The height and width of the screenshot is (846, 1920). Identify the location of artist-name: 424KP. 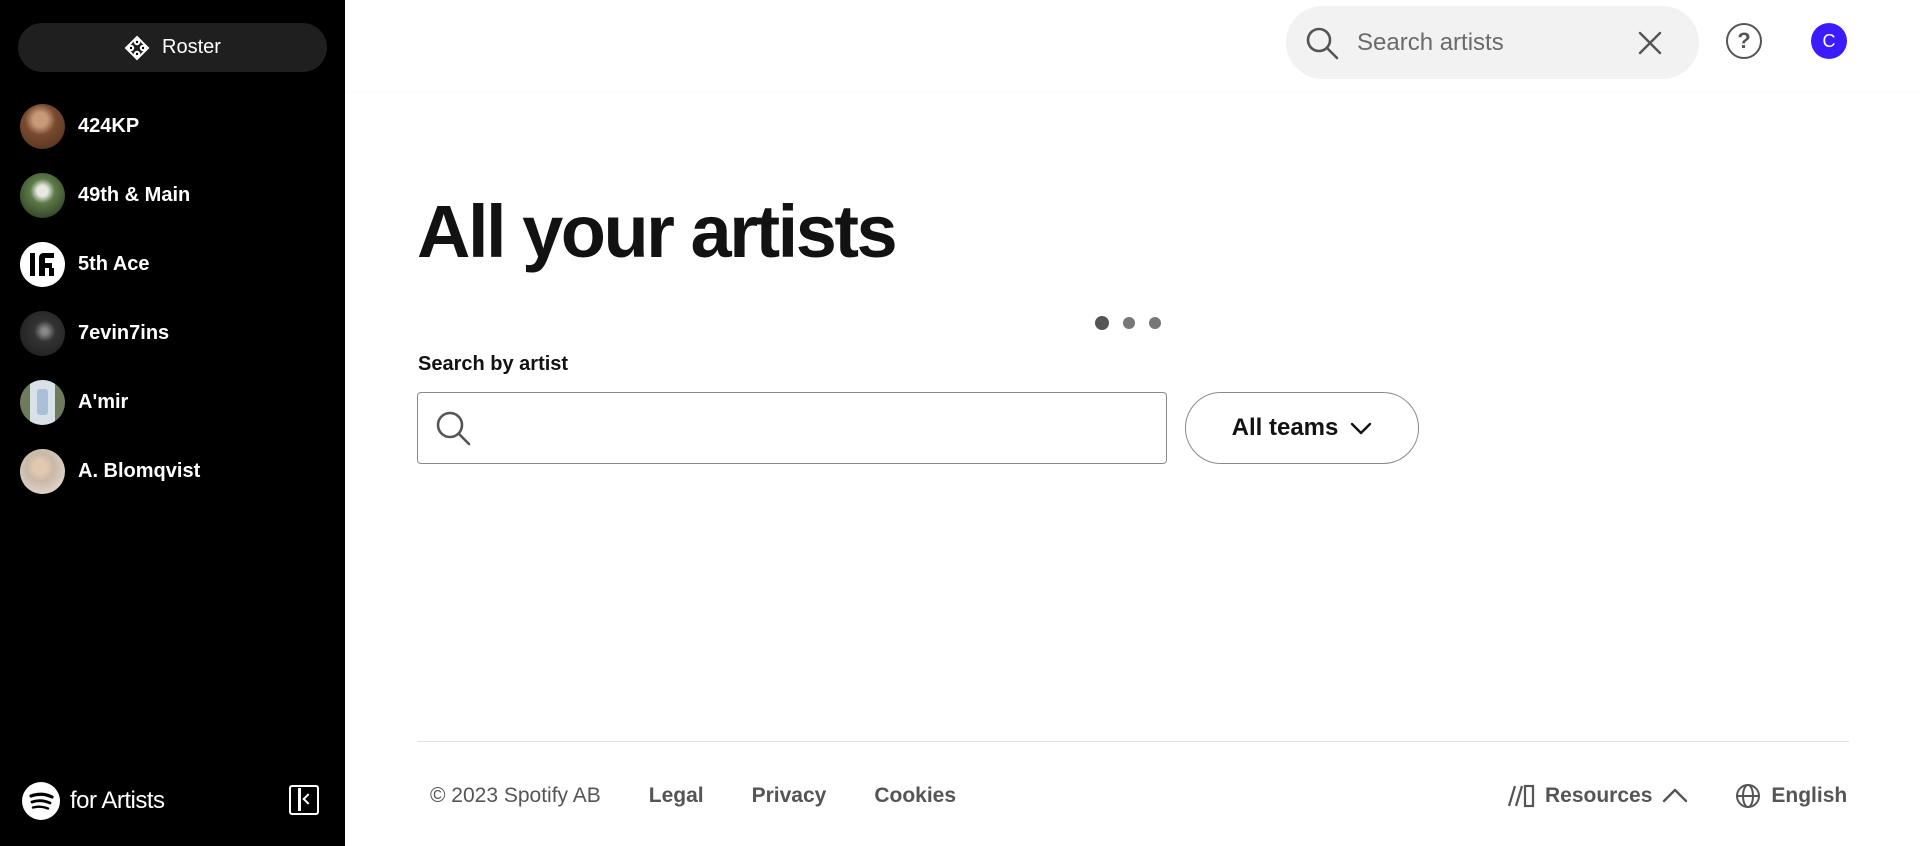
(109, 126).